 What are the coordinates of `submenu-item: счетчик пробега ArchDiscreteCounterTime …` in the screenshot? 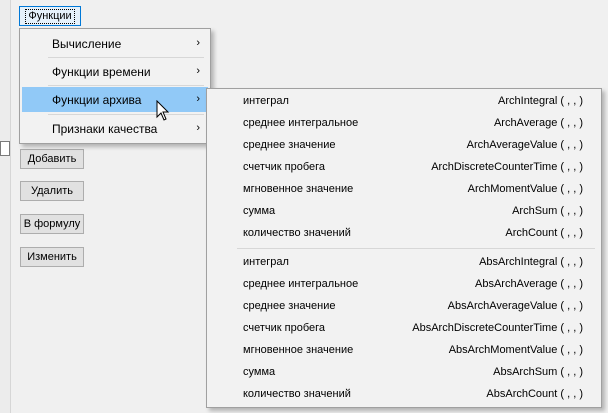 It's located at (404, 167).